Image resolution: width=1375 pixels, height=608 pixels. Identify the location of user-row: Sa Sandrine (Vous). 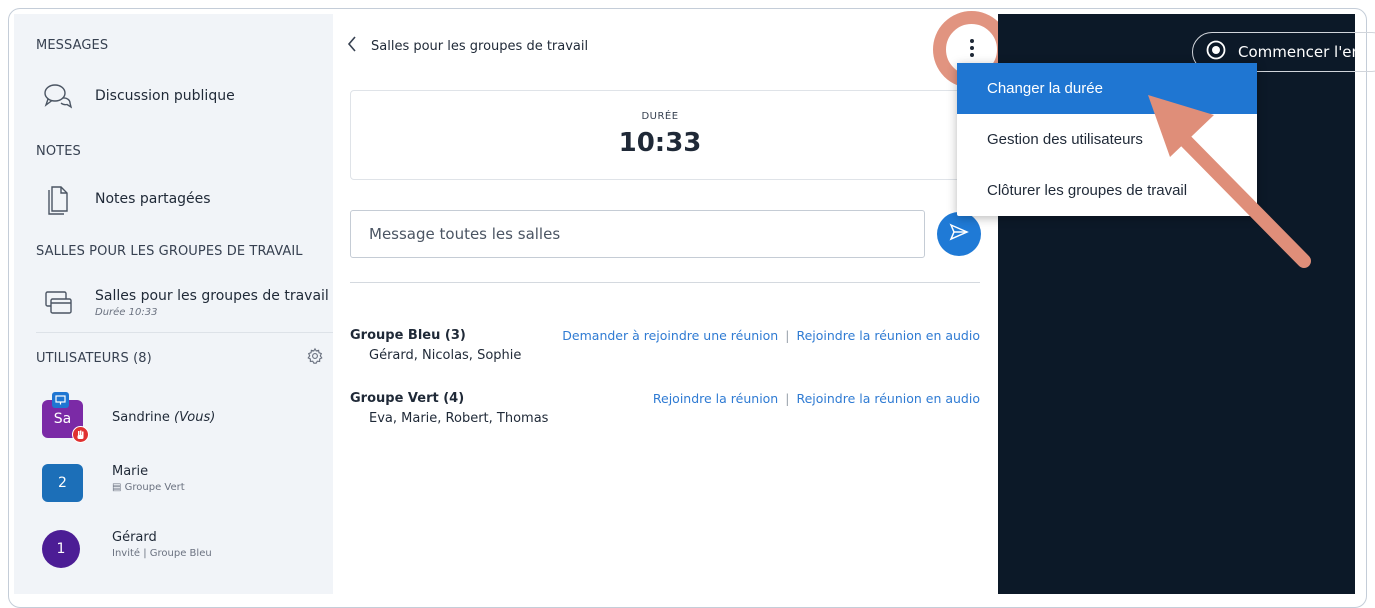
(180, 419).